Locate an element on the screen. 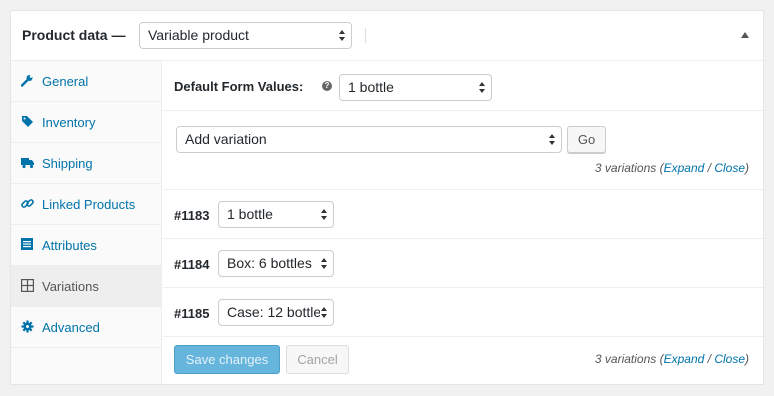 The height and width of the screenshot is (396, 774). variation-row: #1183 1 bottle is located at coordinates (463, 214).